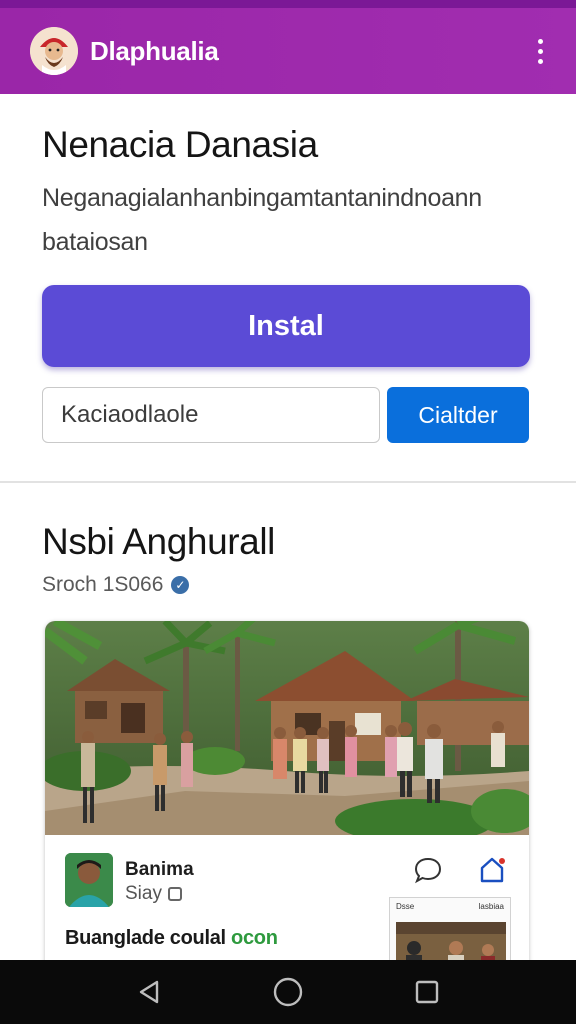 Image resolution: width=576 pixels, height=1024 pixels. What do you see at coordinates (180, 585) in the screenshot?
I see `verified-badge-icon: ✓` at bounding box center [180, 585].